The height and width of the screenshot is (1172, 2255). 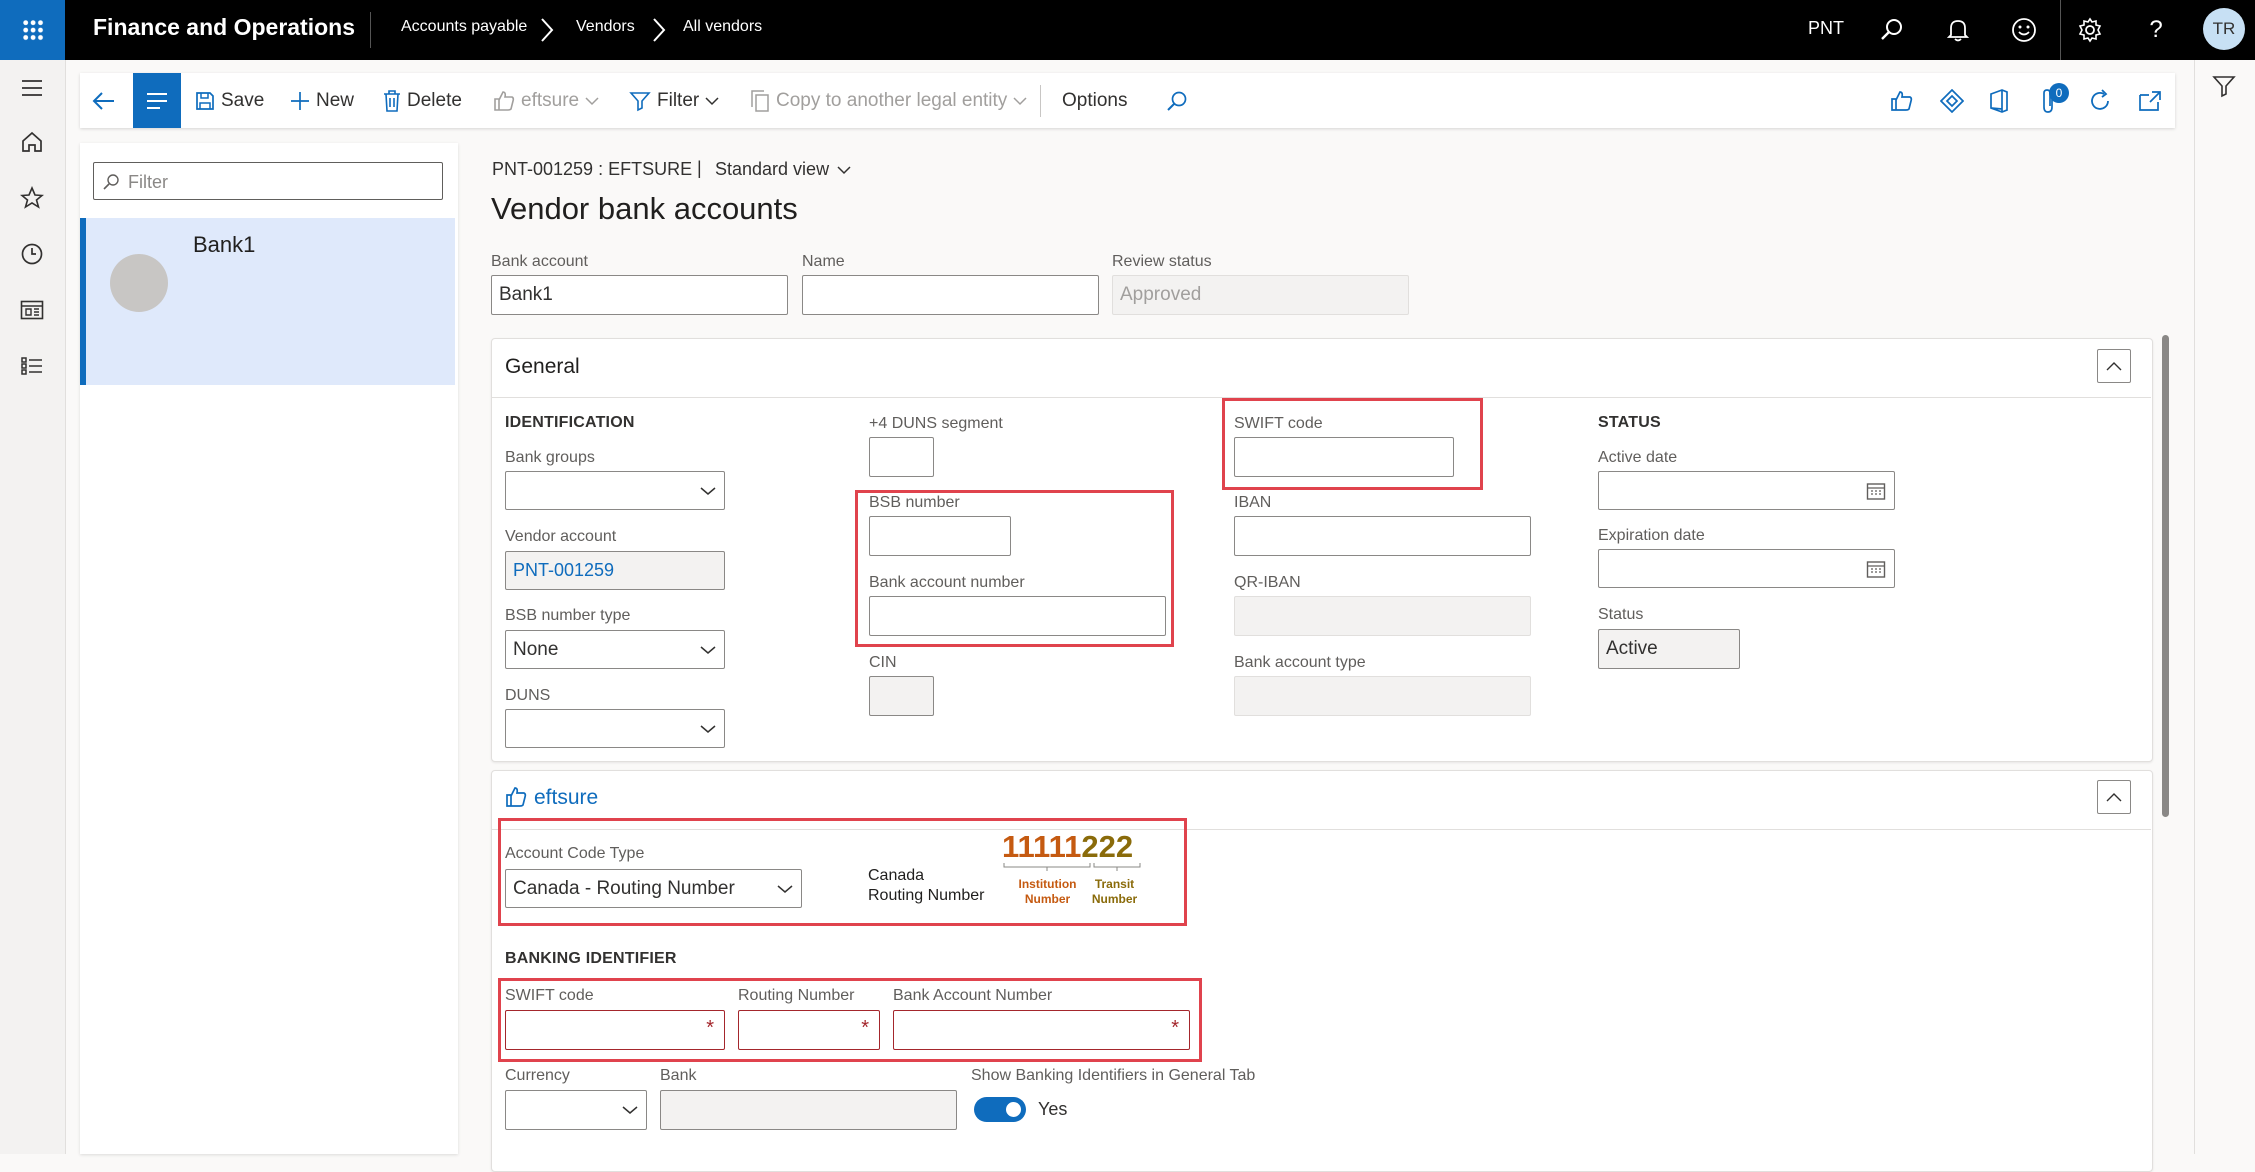 I want to click on general-title: General, so click(x=542, y=367).